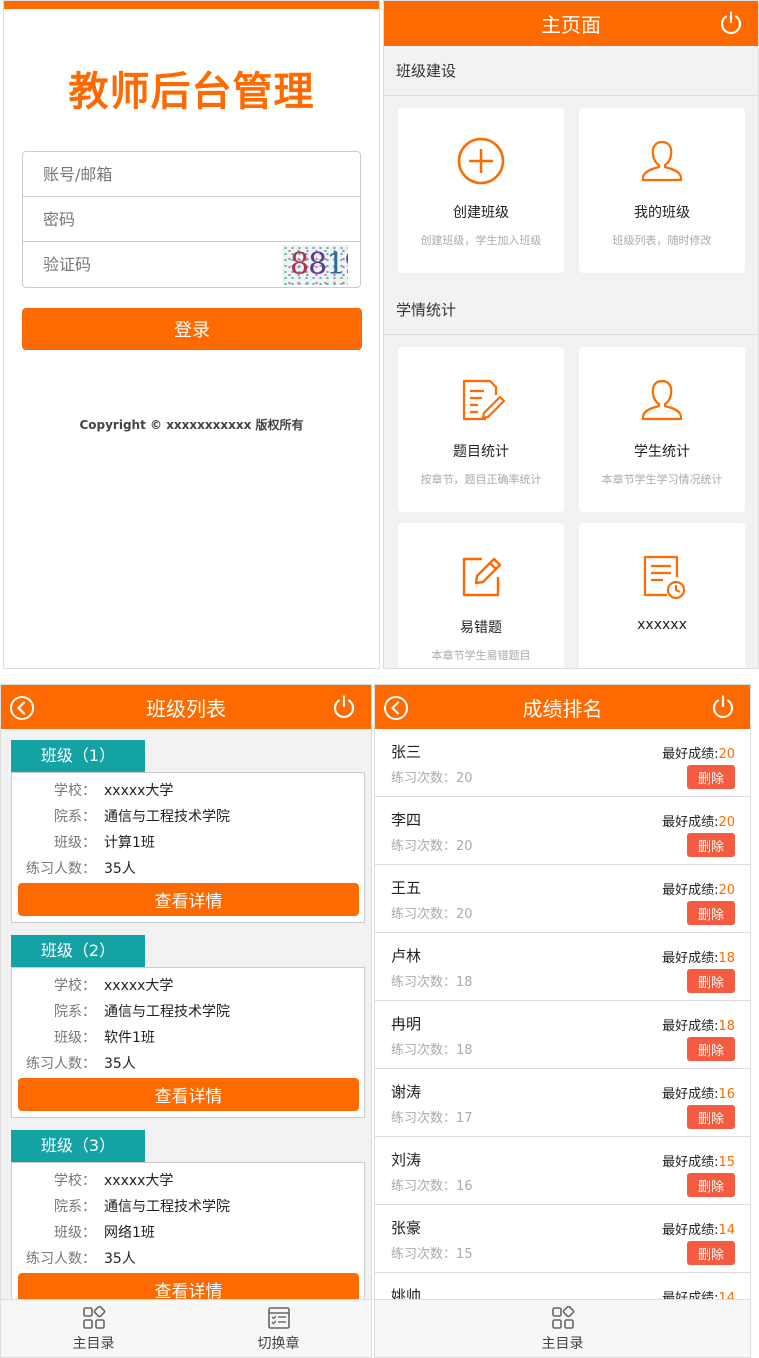  What do you see at coordinates (662, 625) in the screenshot?
I see `card-title: xxxxxx` at bounding box center [662, 625].